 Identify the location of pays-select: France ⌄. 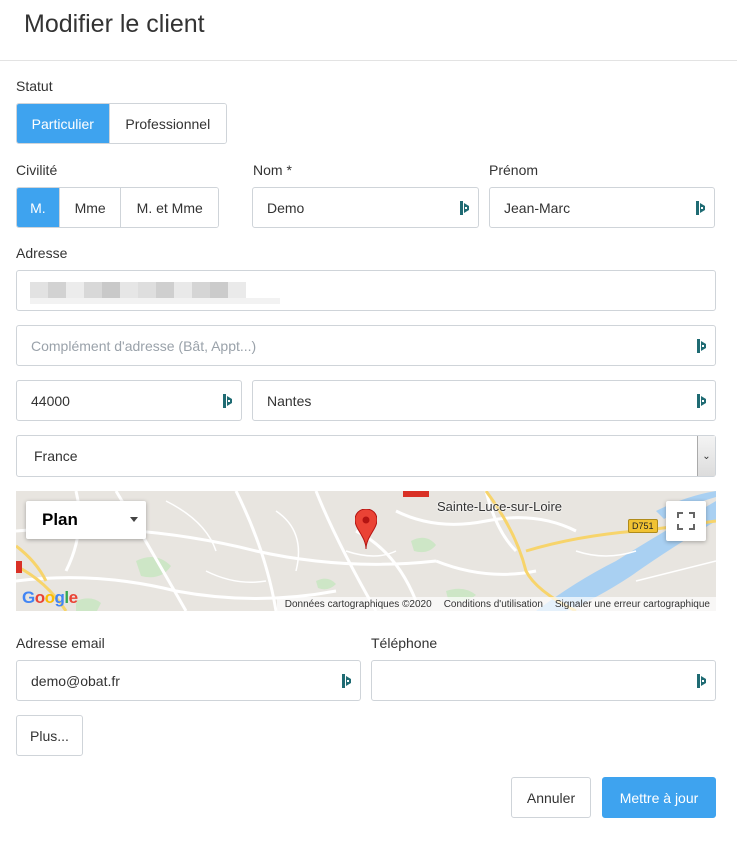
(366, 456).